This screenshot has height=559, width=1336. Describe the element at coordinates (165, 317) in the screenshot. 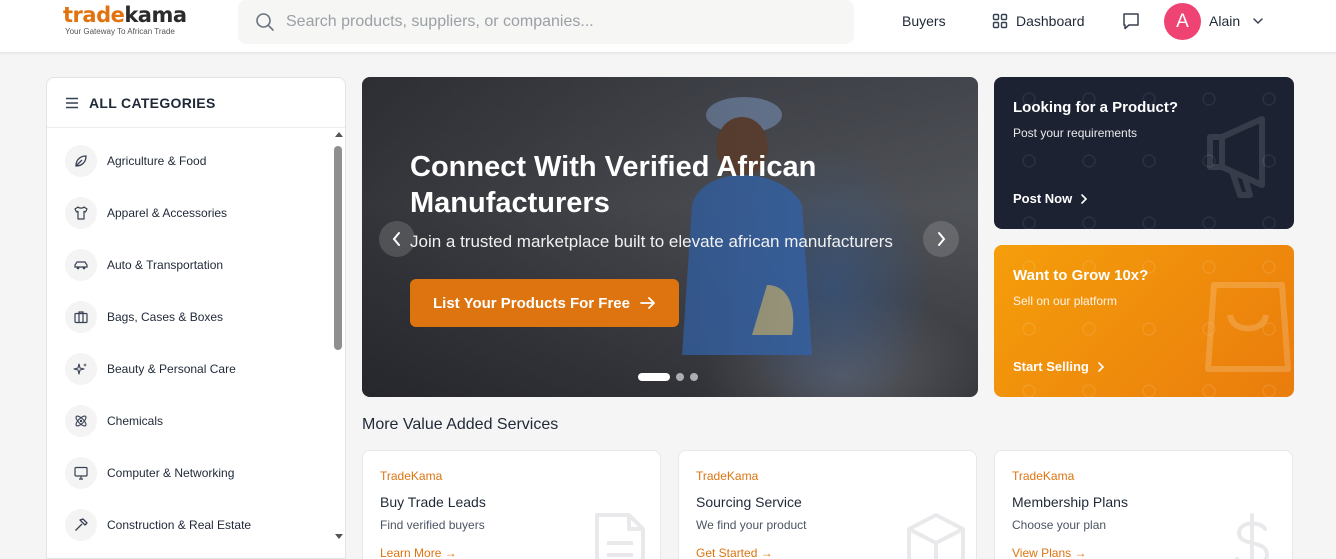

I see `category-label: Bags, Cases & Boxes` at that location.